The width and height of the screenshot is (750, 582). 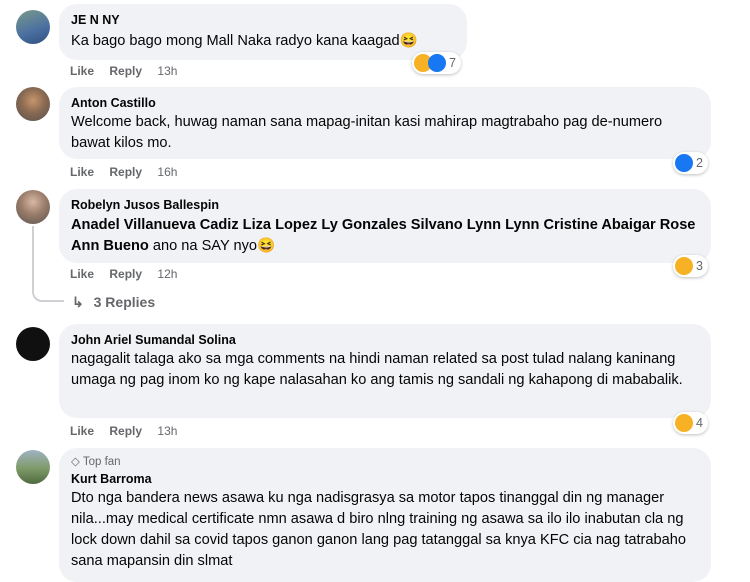 I want to click on reaction-summary: 7, so click(x=436, y=63).